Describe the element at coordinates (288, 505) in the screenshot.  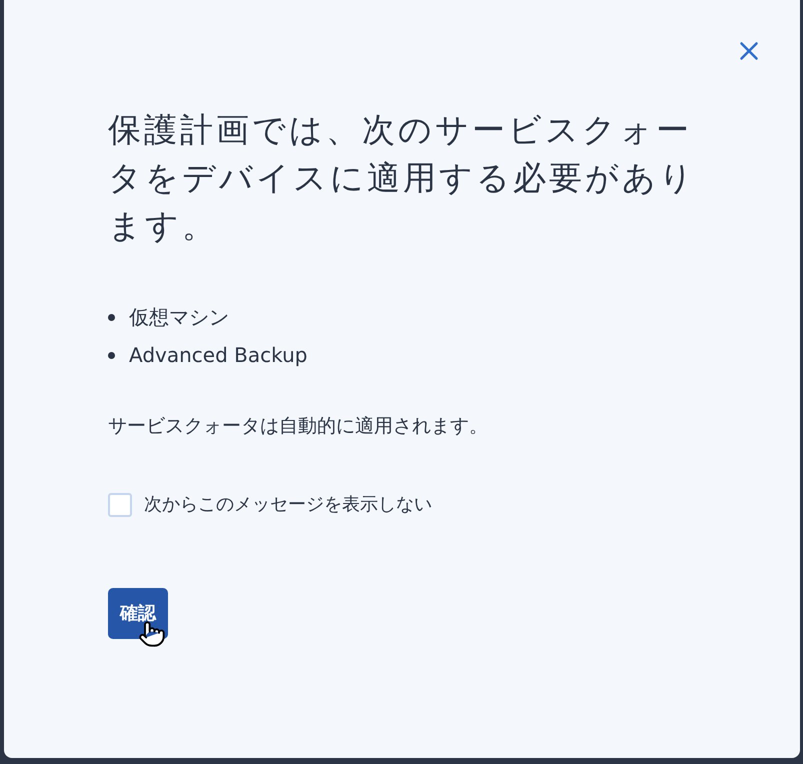
I see `checkbox-label: 次からこのメッセージを表示しない` at that location.